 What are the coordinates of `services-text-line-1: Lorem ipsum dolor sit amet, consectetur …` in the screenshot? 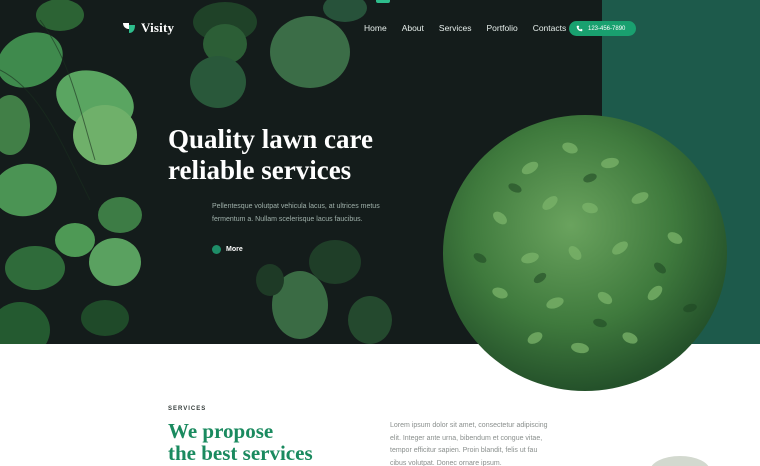 It's located at (469, 425).